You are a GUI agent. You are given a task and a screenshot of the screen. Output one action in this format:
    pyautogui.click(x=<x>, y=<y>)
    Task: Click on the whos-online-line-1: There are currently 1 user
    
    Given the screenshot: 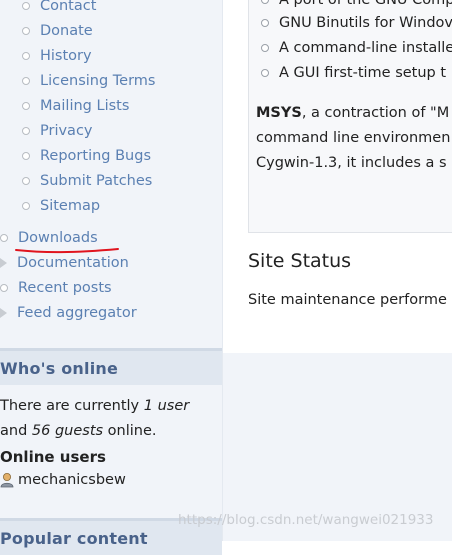 What is the action you would take?
    pyautogui.click(x=94, y=406)
    